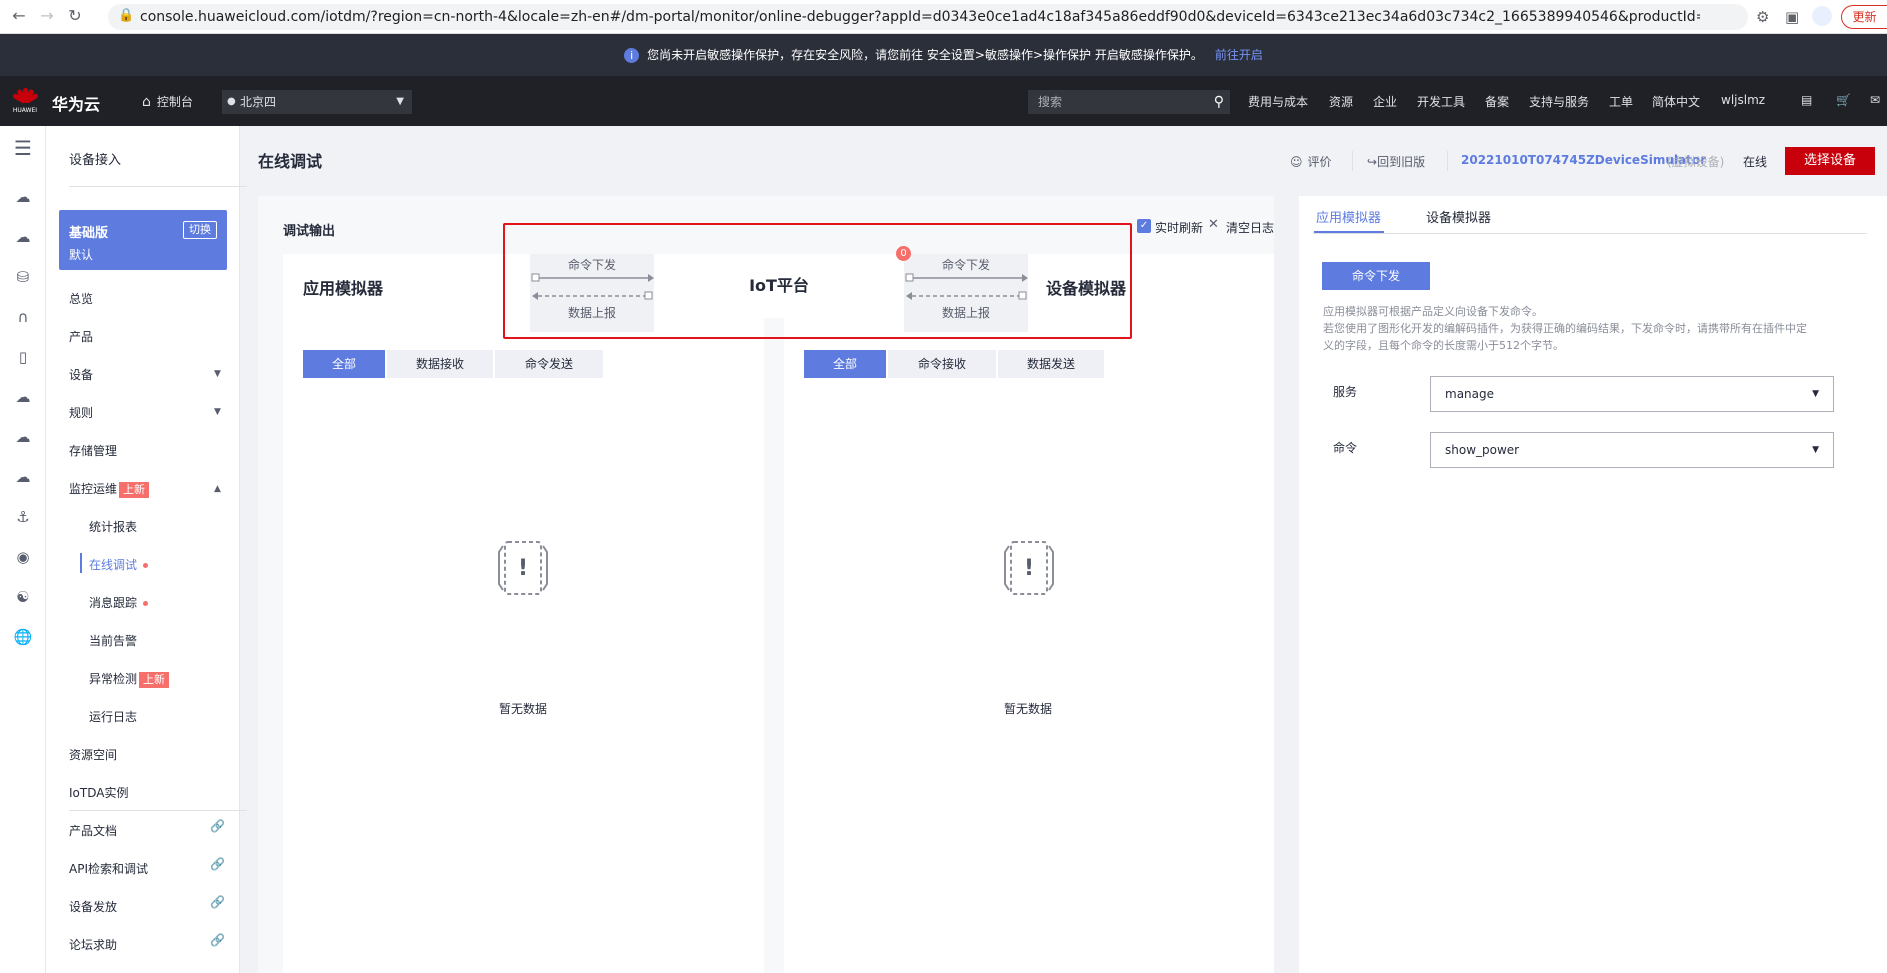 The width and height of the screenshot is (1887, 973). What do you see at coordinates (344, 364) in the screenshot?
I see `tab-all-left: 全部` at bounding box center [344, 364].